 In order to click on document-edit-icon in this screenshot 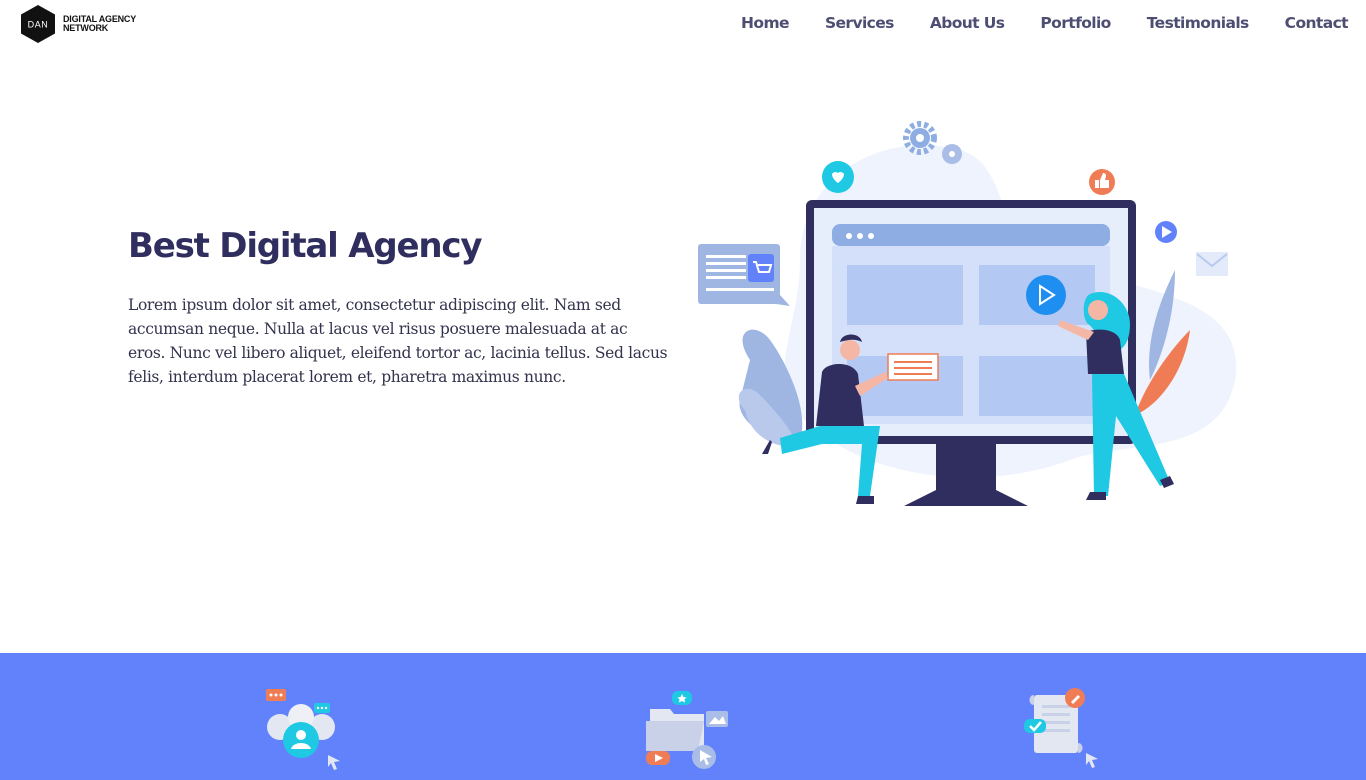, I will do `click(1061, 728)`.